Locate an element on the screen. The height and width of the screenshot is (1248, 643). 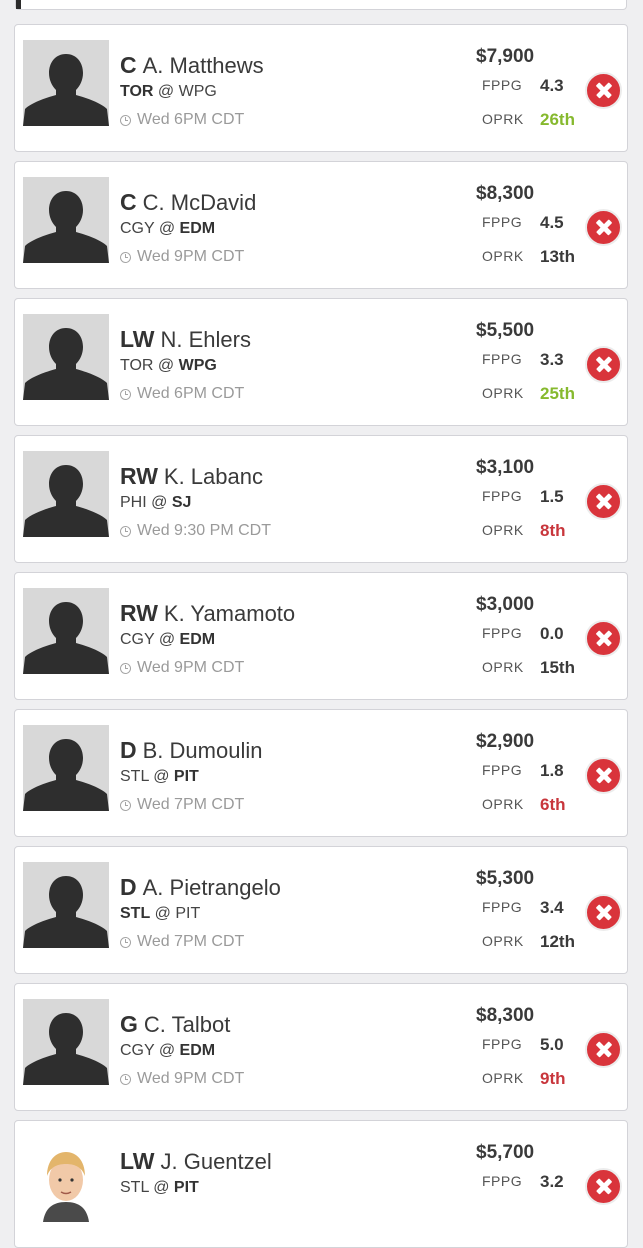
player-salary: $3,100 is located at coordinates (505, 467).